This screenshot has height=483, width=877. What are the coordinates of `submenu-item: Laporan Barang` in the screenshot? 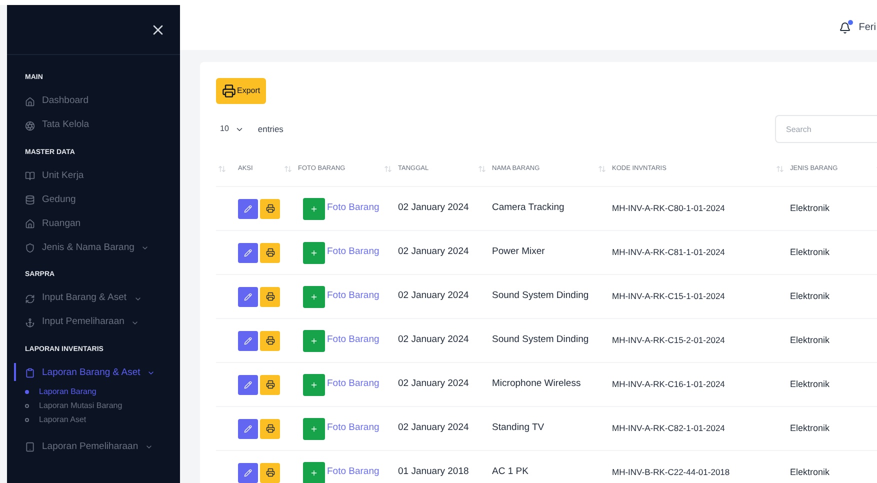 It's located at (96, 392).